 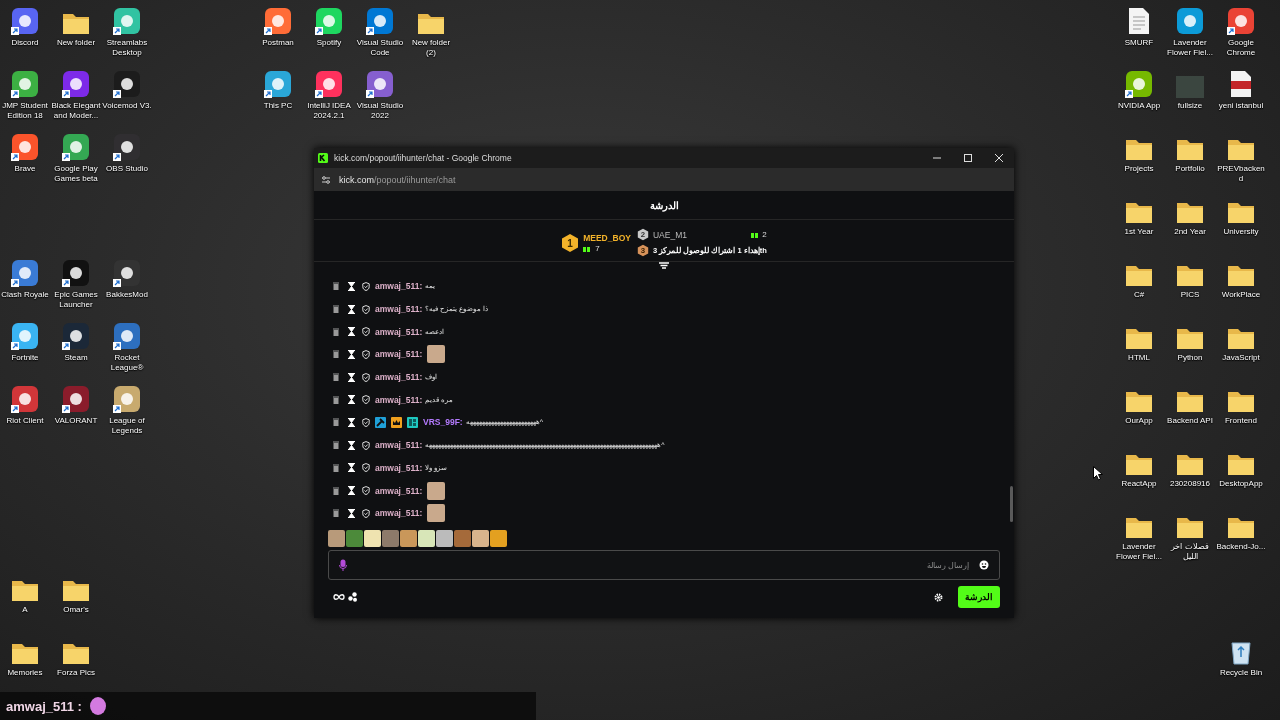 What do you see at coordinates (1190, 409) in the screenshot?
I see `desktop-icon: Backend API` at bounding box center [1190, 409].